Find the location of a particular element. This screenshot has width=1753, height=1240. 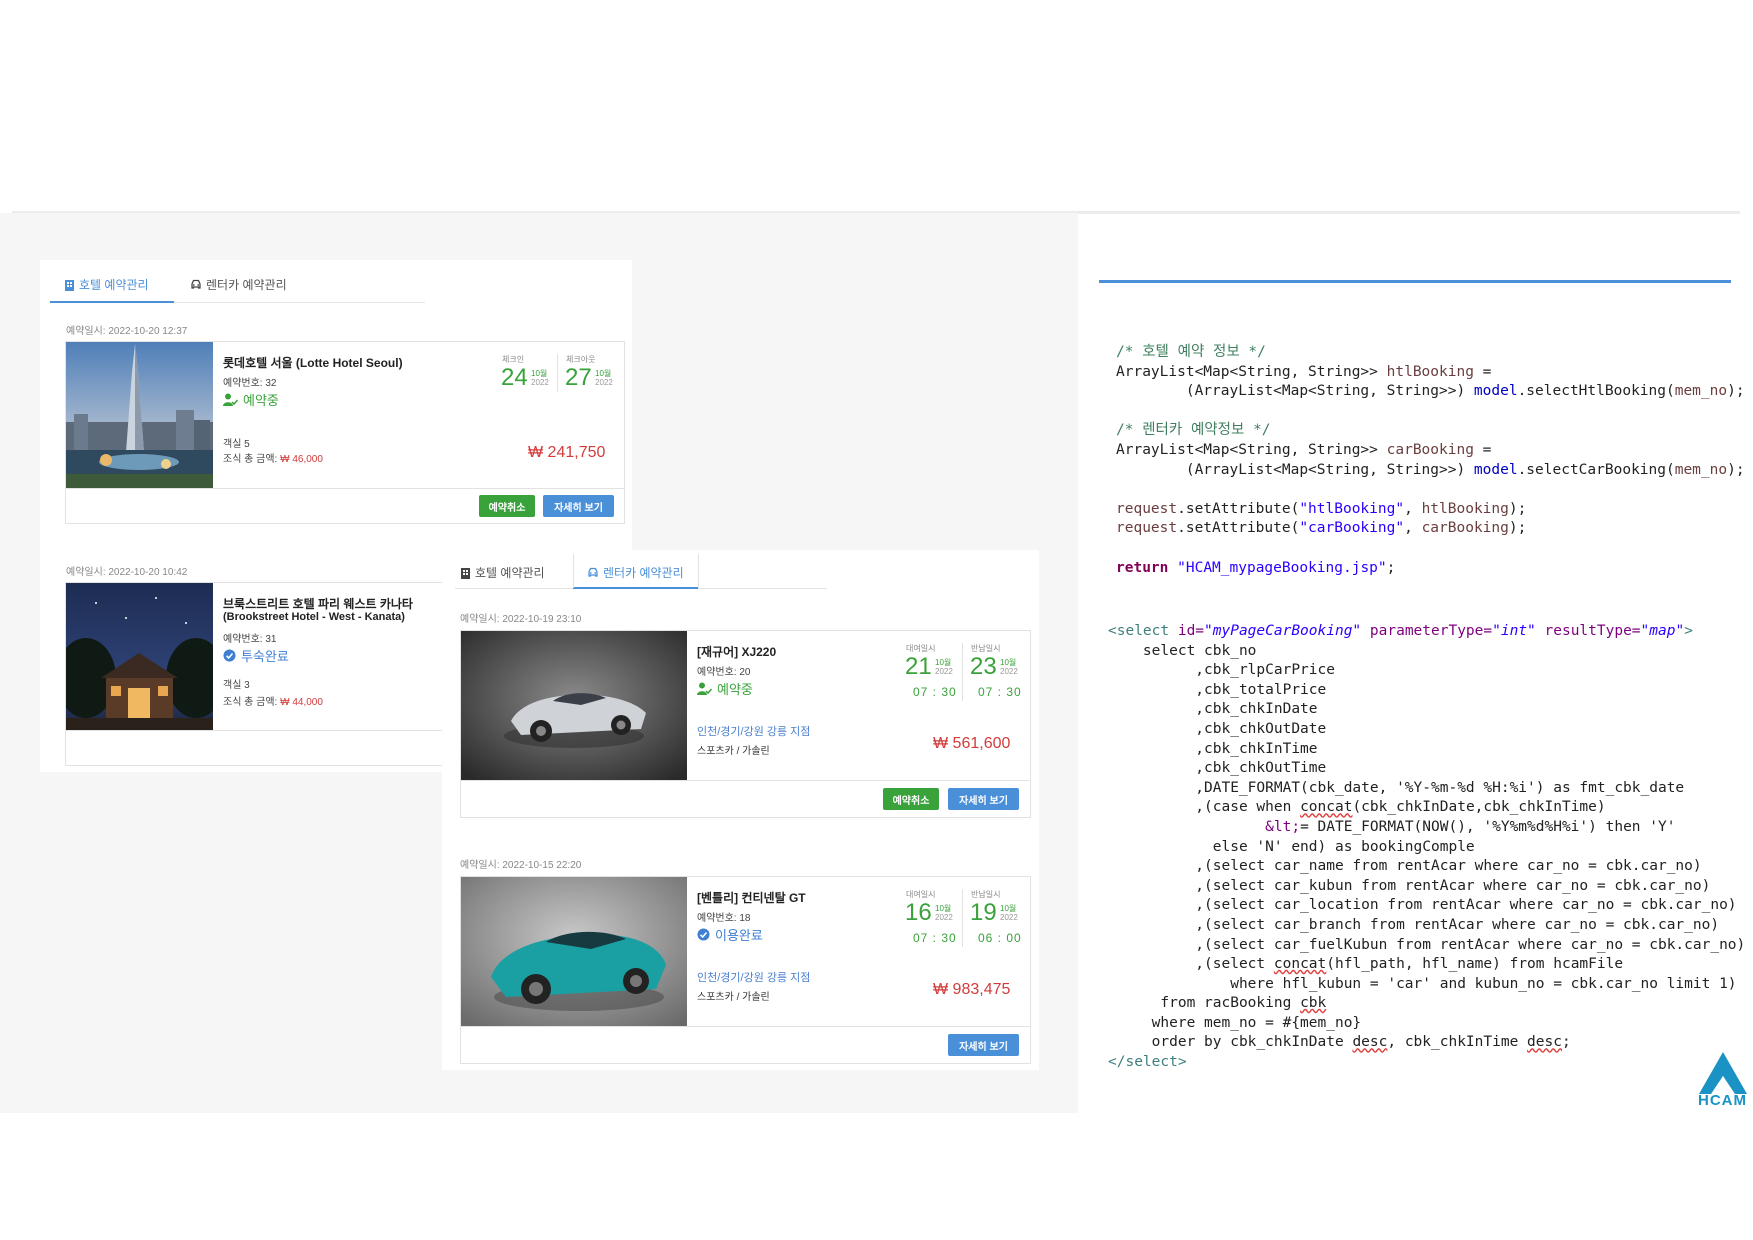

status-badge: 예약중 is located at coordinates (251, 399).